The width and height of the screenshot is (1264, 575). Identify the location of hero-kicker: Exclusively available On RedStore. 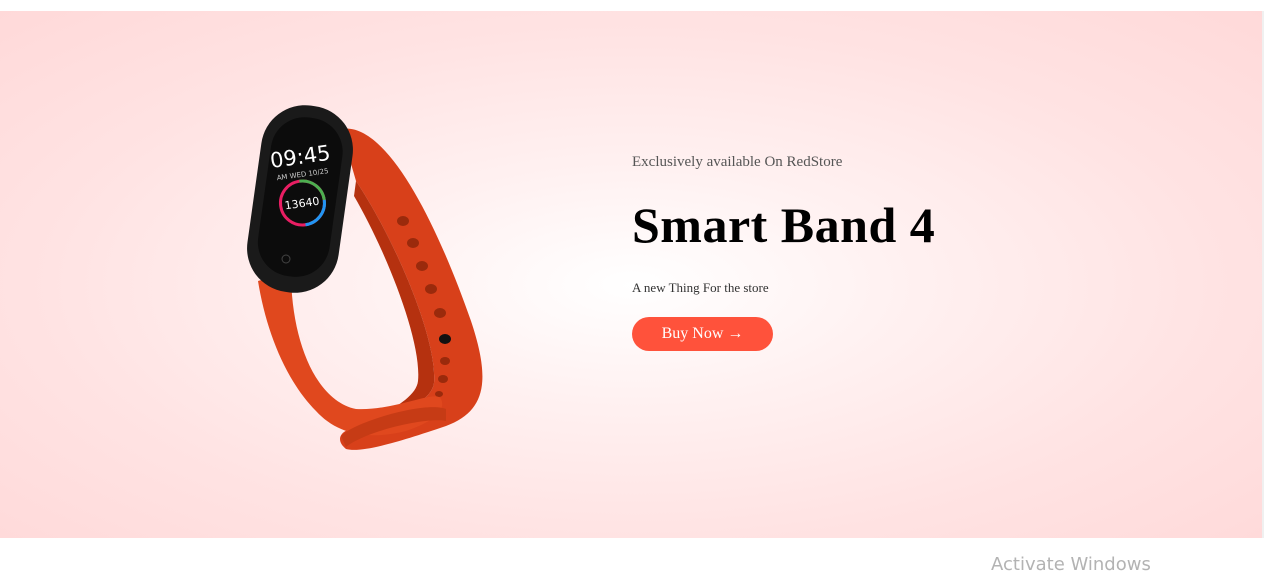
(737, 162).